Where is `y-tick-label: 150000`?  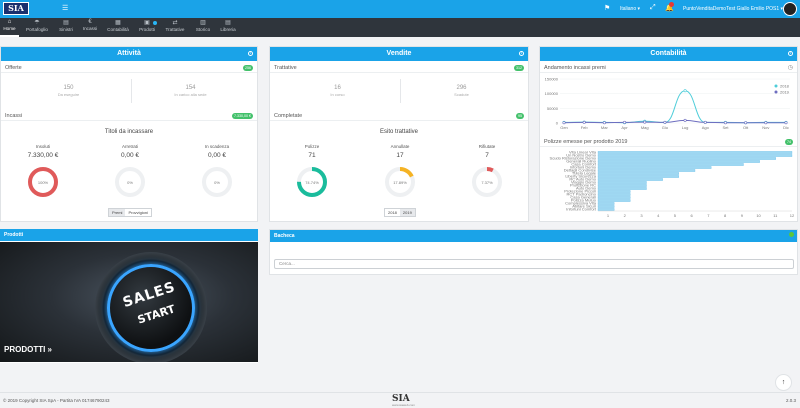 y-tick-label: 150000 is located at coordinates (552, 79).